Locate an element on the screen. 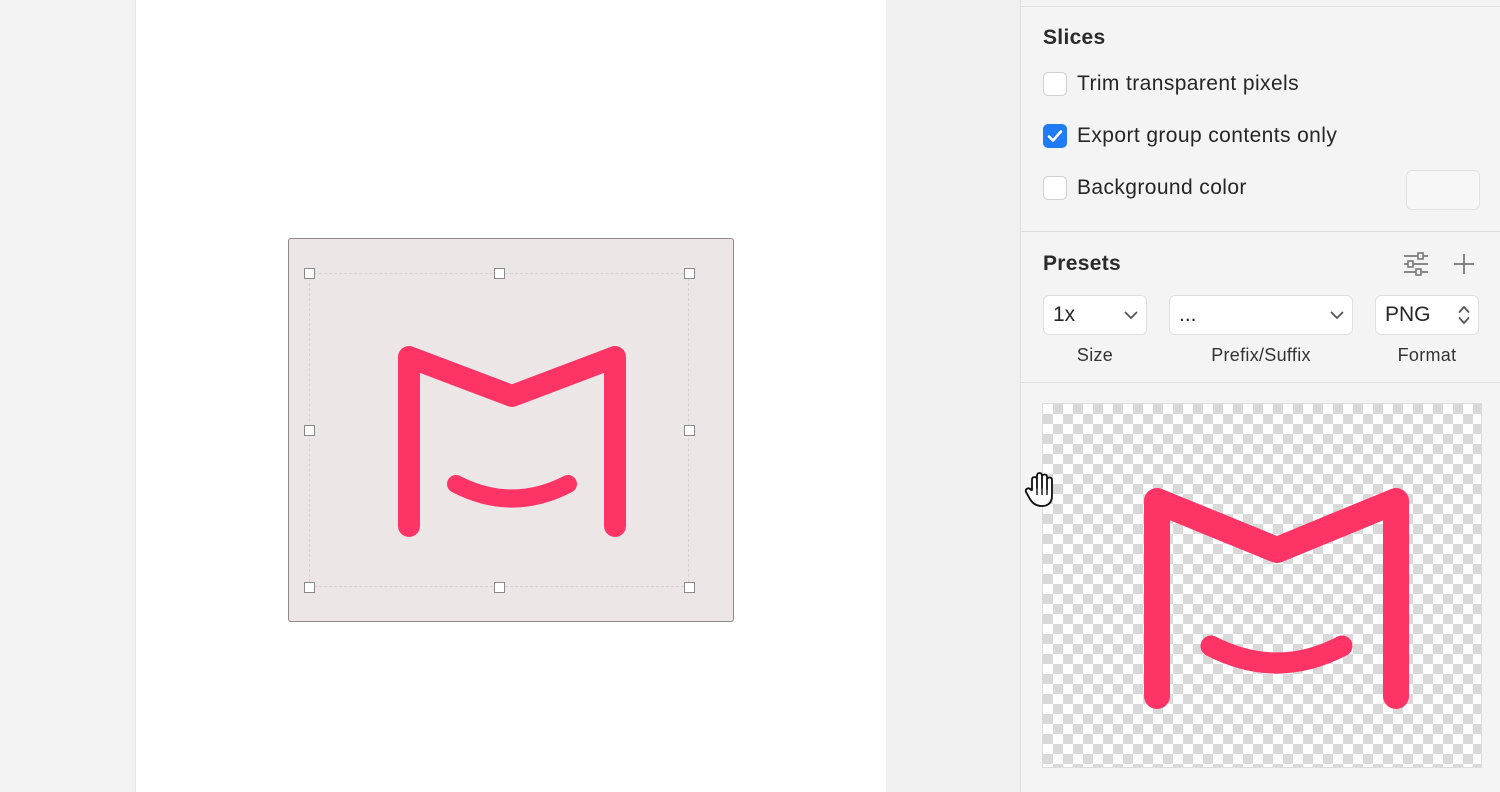 The height and width of the screenshot is (792, 1500). export-group-contents-checkbox is located at coordinates (1055, 136).